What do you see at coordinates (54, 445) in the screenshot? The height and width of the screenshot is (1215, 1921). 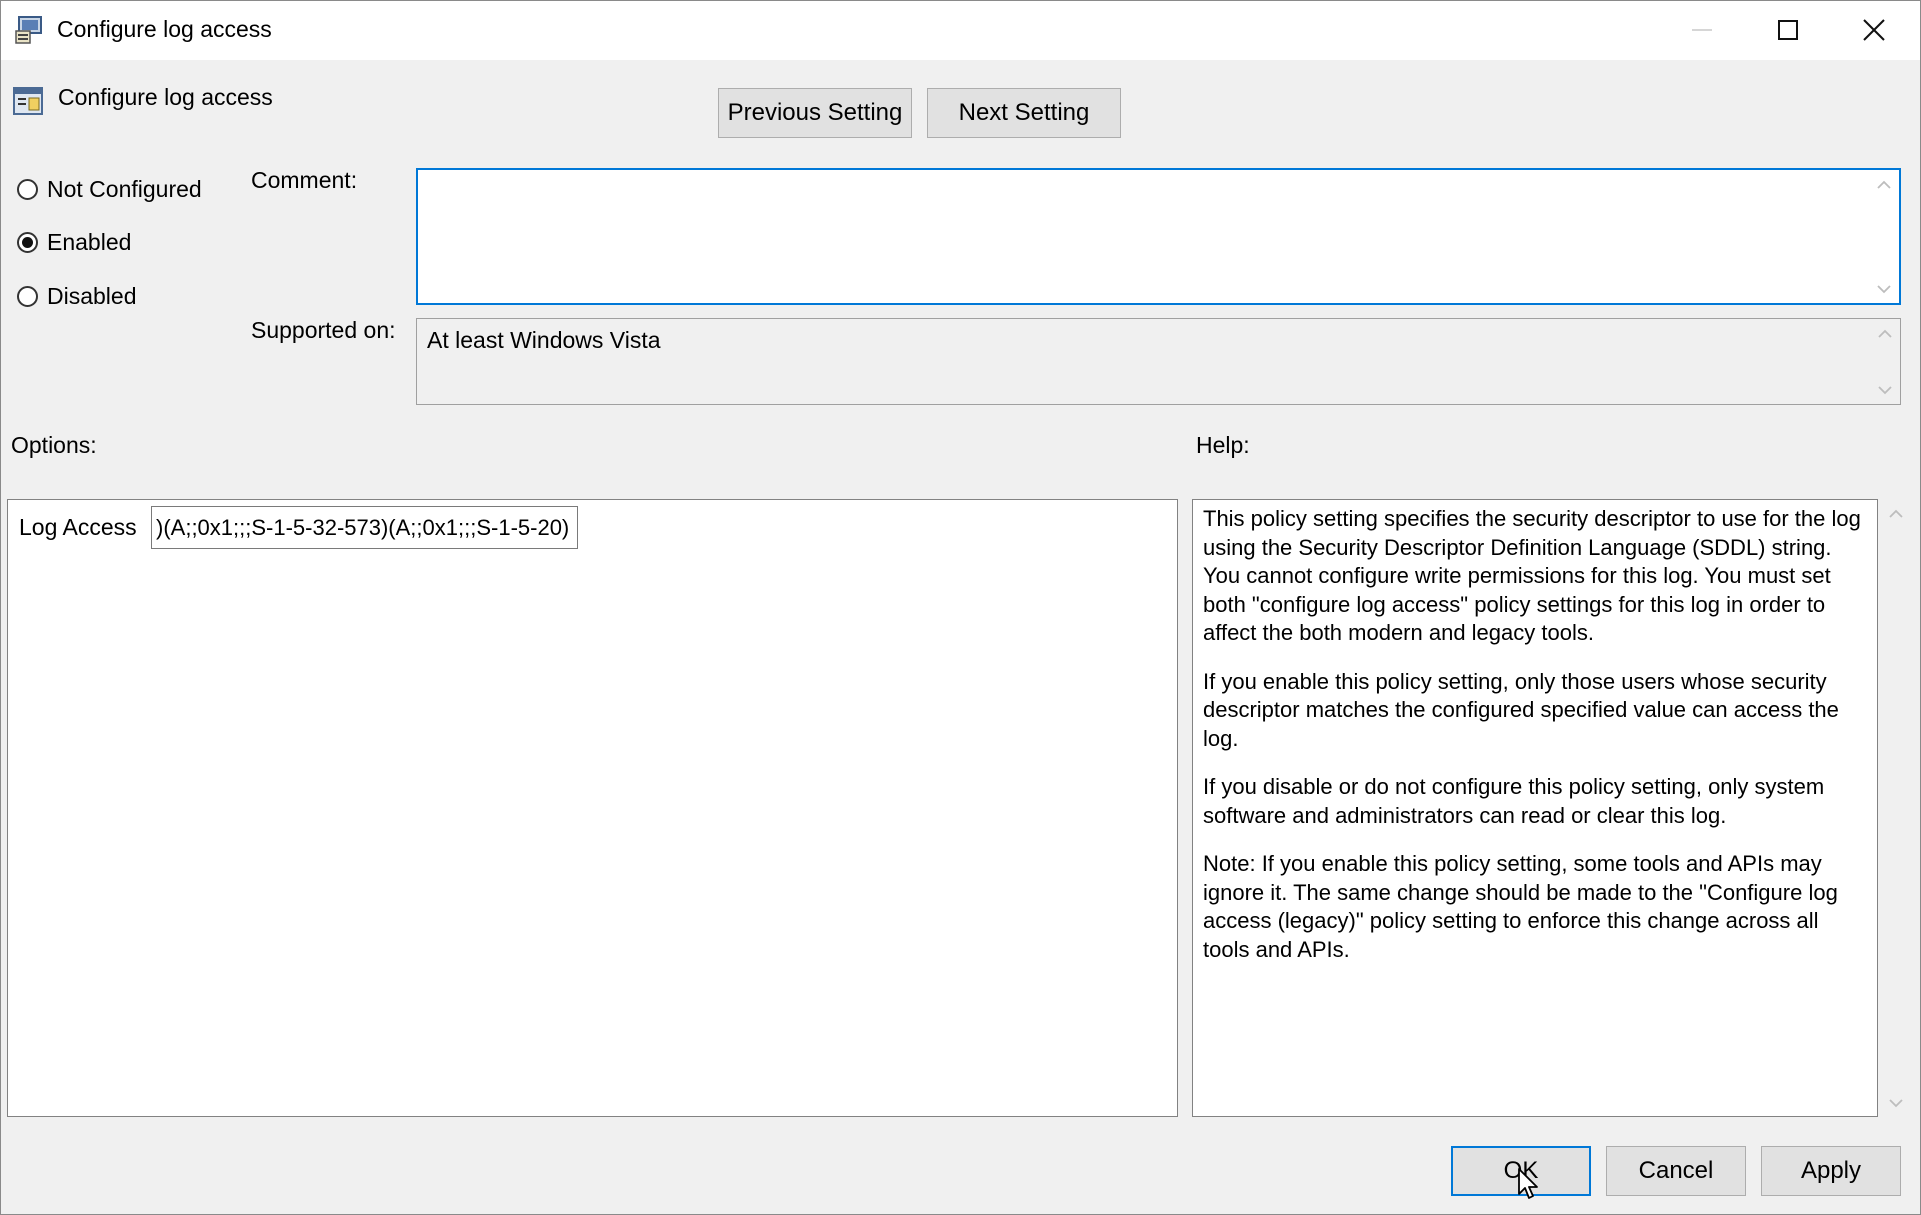 I see `options-heading: Options:` at bounding box center [54, 445].